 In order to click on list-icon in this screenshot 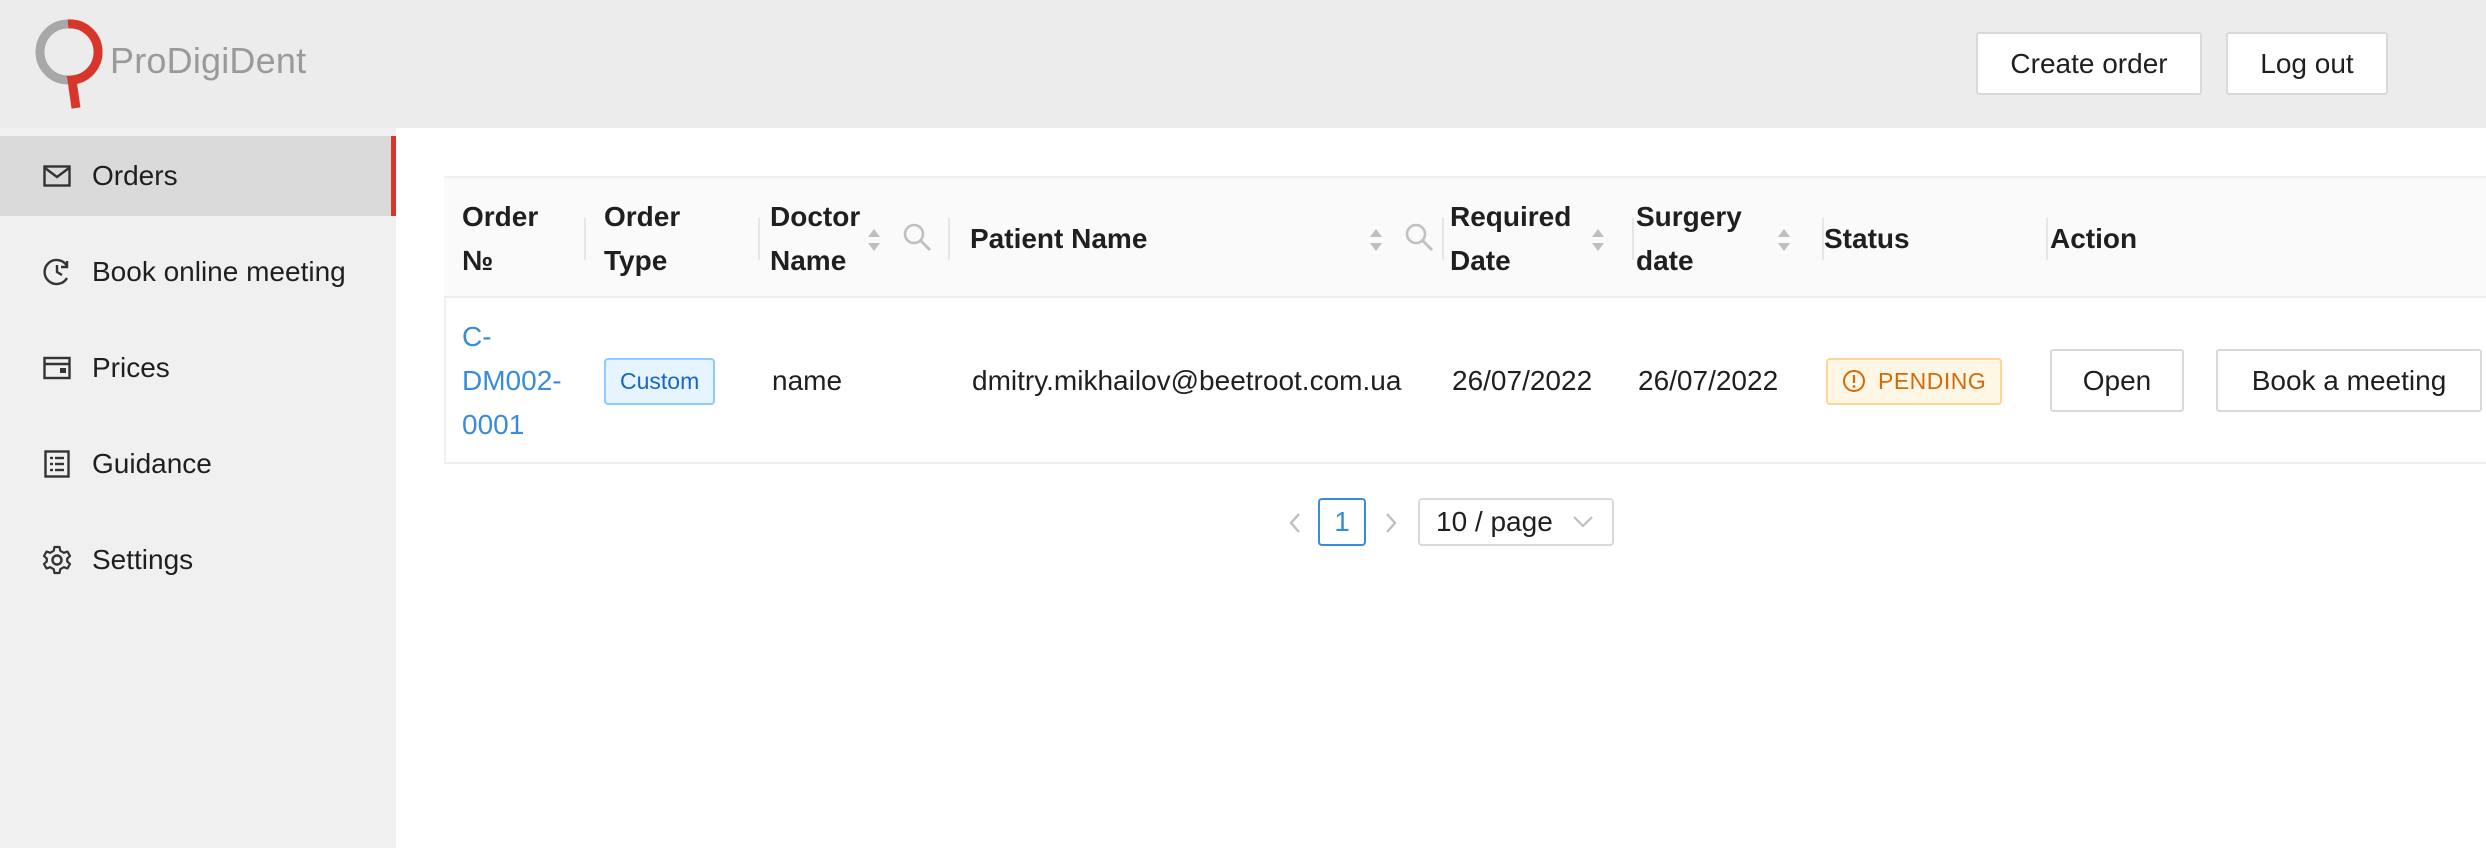, I will do `click(57, 464)`.